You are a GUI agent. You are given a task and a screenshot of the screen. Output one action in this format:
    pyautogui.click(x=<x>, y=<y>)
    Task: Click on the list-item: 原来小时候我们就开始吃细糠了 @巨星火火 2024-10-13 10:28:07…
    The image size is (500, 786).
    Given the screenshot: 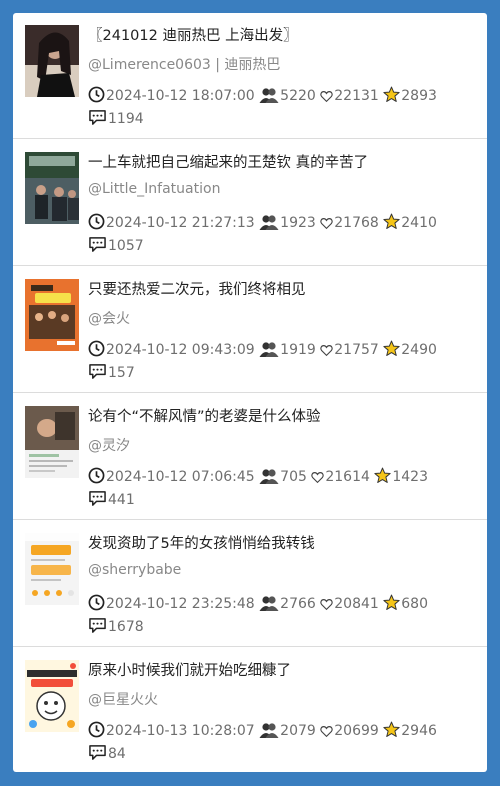 What is the action you would take?
    pyautogui.click(x=250, y=710)
    